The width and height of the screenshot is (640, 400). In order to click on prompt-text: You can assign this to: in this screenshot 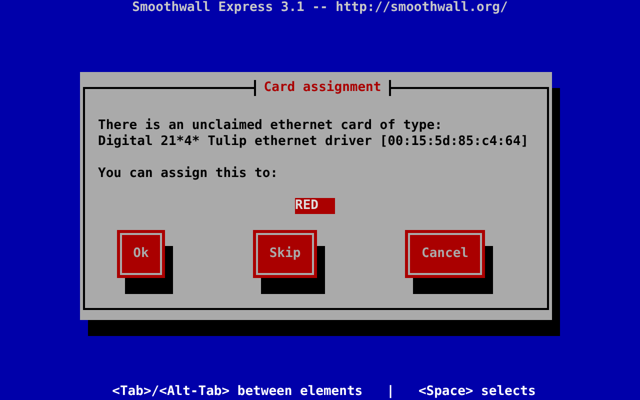, I will do `click(189, 174)`.